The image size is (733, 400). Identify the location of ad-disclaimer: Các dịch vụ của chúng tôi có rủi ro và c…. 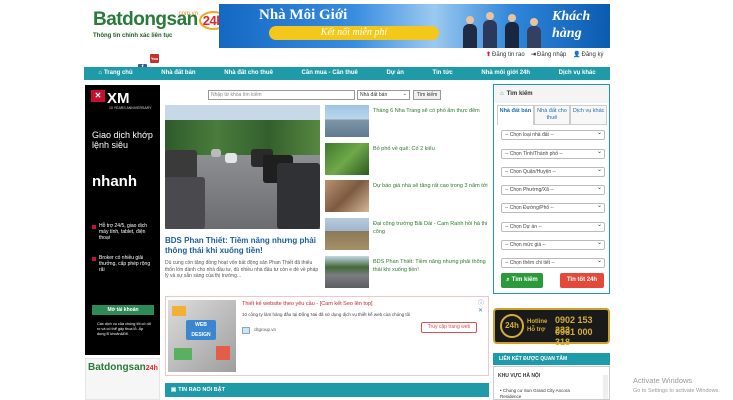
(124, 329).